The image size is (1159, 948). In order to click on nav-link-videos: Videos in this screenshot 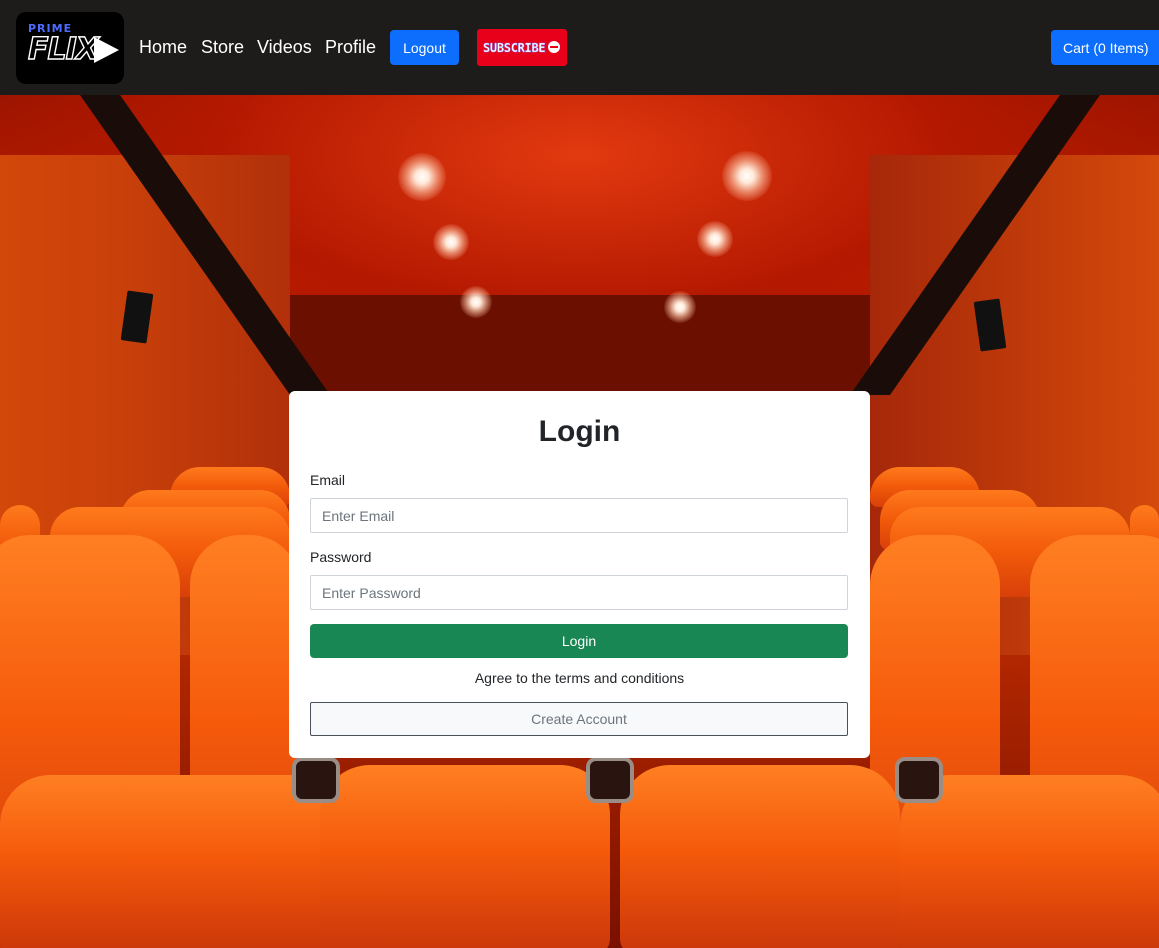, I will do `click(284, 47)`.